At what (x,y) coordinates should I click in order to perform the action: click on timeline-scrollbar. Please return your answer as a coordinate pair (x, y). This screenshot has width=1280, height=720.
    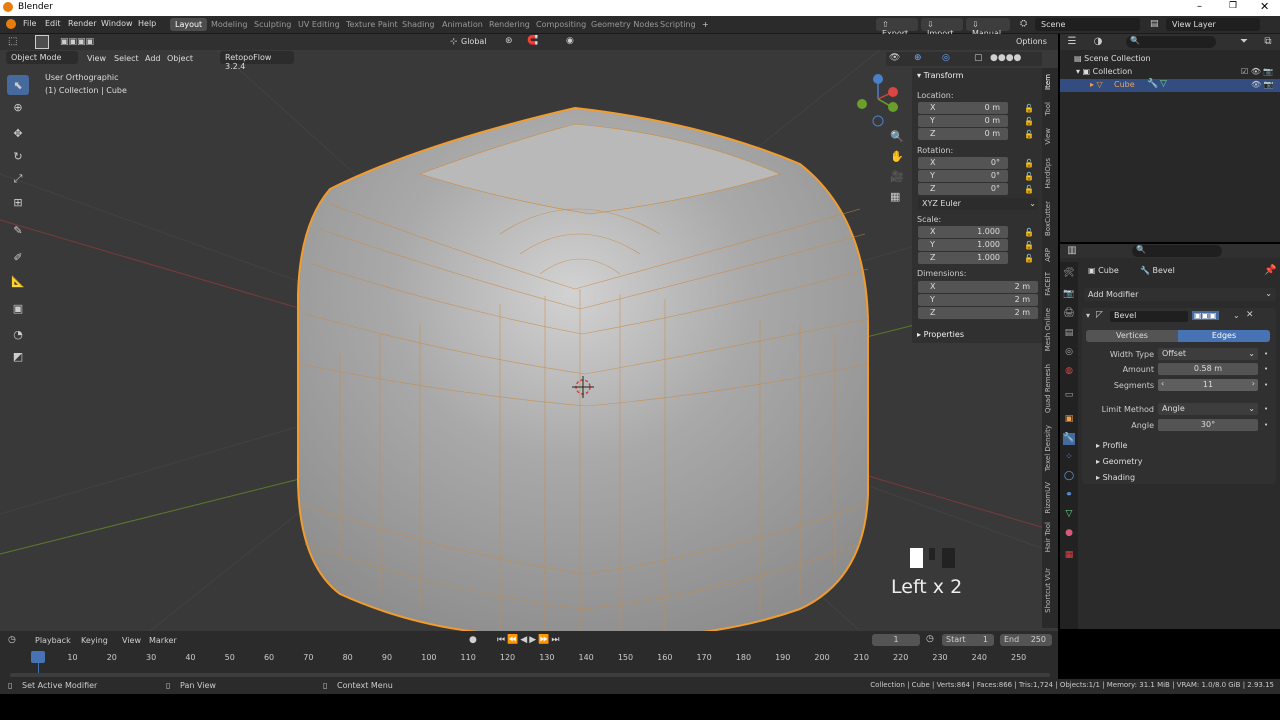
    Looking at the image, I should click on (530, 675).